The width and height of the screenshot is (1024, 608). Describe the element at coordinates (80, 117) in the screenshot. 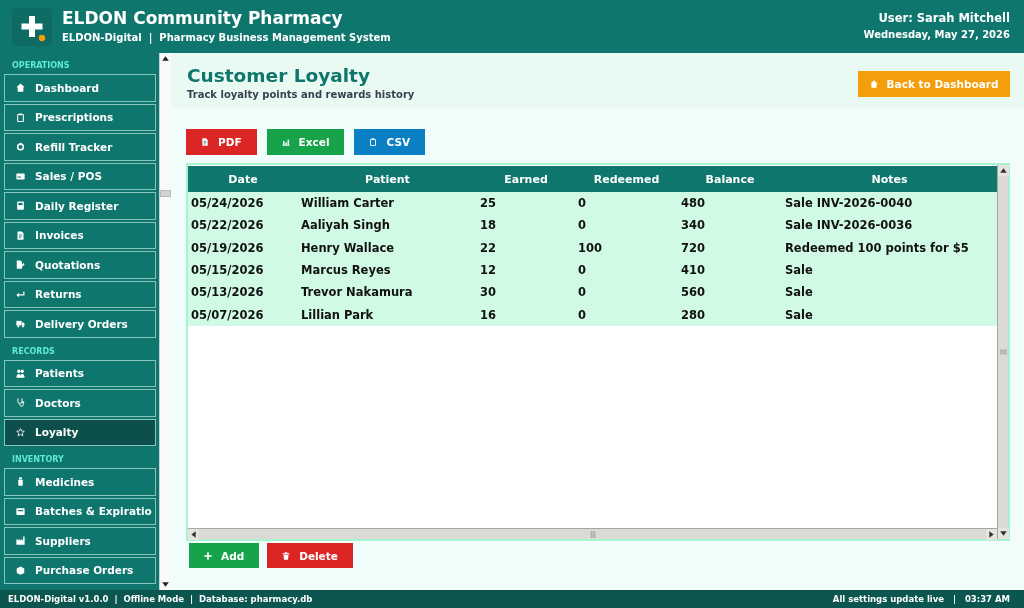

I see `sidebar-item: Prescriptions` at that location.